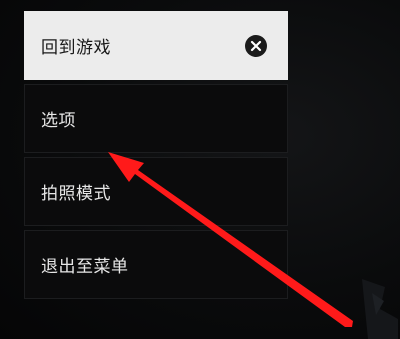  What do you see at coordinates (76, 194) in the screenshot?
I see `menu-item-label: 拍照模式` at bounding box center [76, 194].